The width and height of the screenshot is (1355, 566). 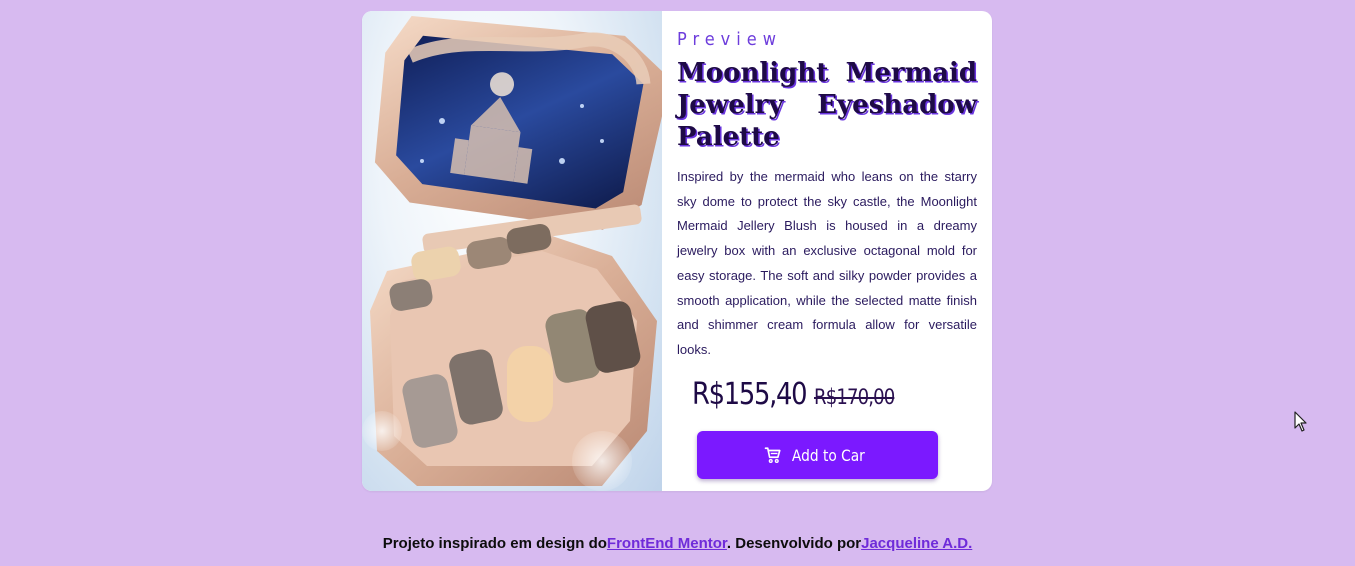 I want to click on author-link: Jacqueline A.D., so click(x=916, y=543).